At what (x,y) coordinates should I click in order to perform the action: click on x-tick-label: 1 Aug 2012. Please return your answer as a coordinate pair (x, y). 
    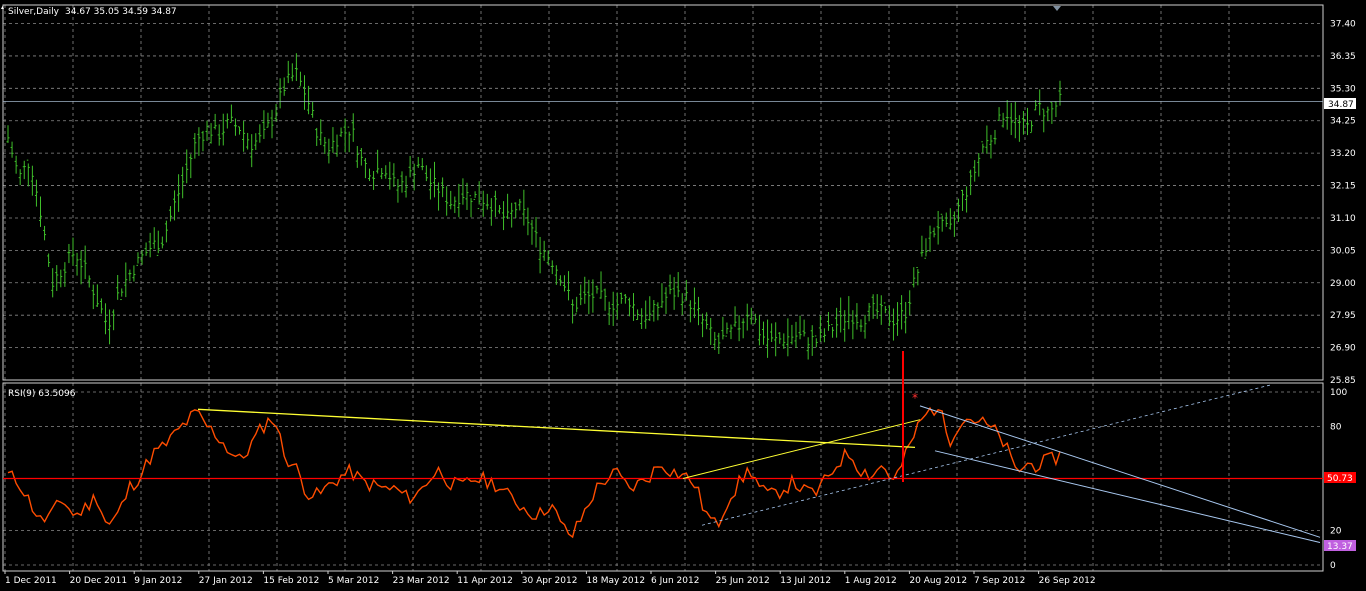
    Looking at the image, I should click on (871, 581).